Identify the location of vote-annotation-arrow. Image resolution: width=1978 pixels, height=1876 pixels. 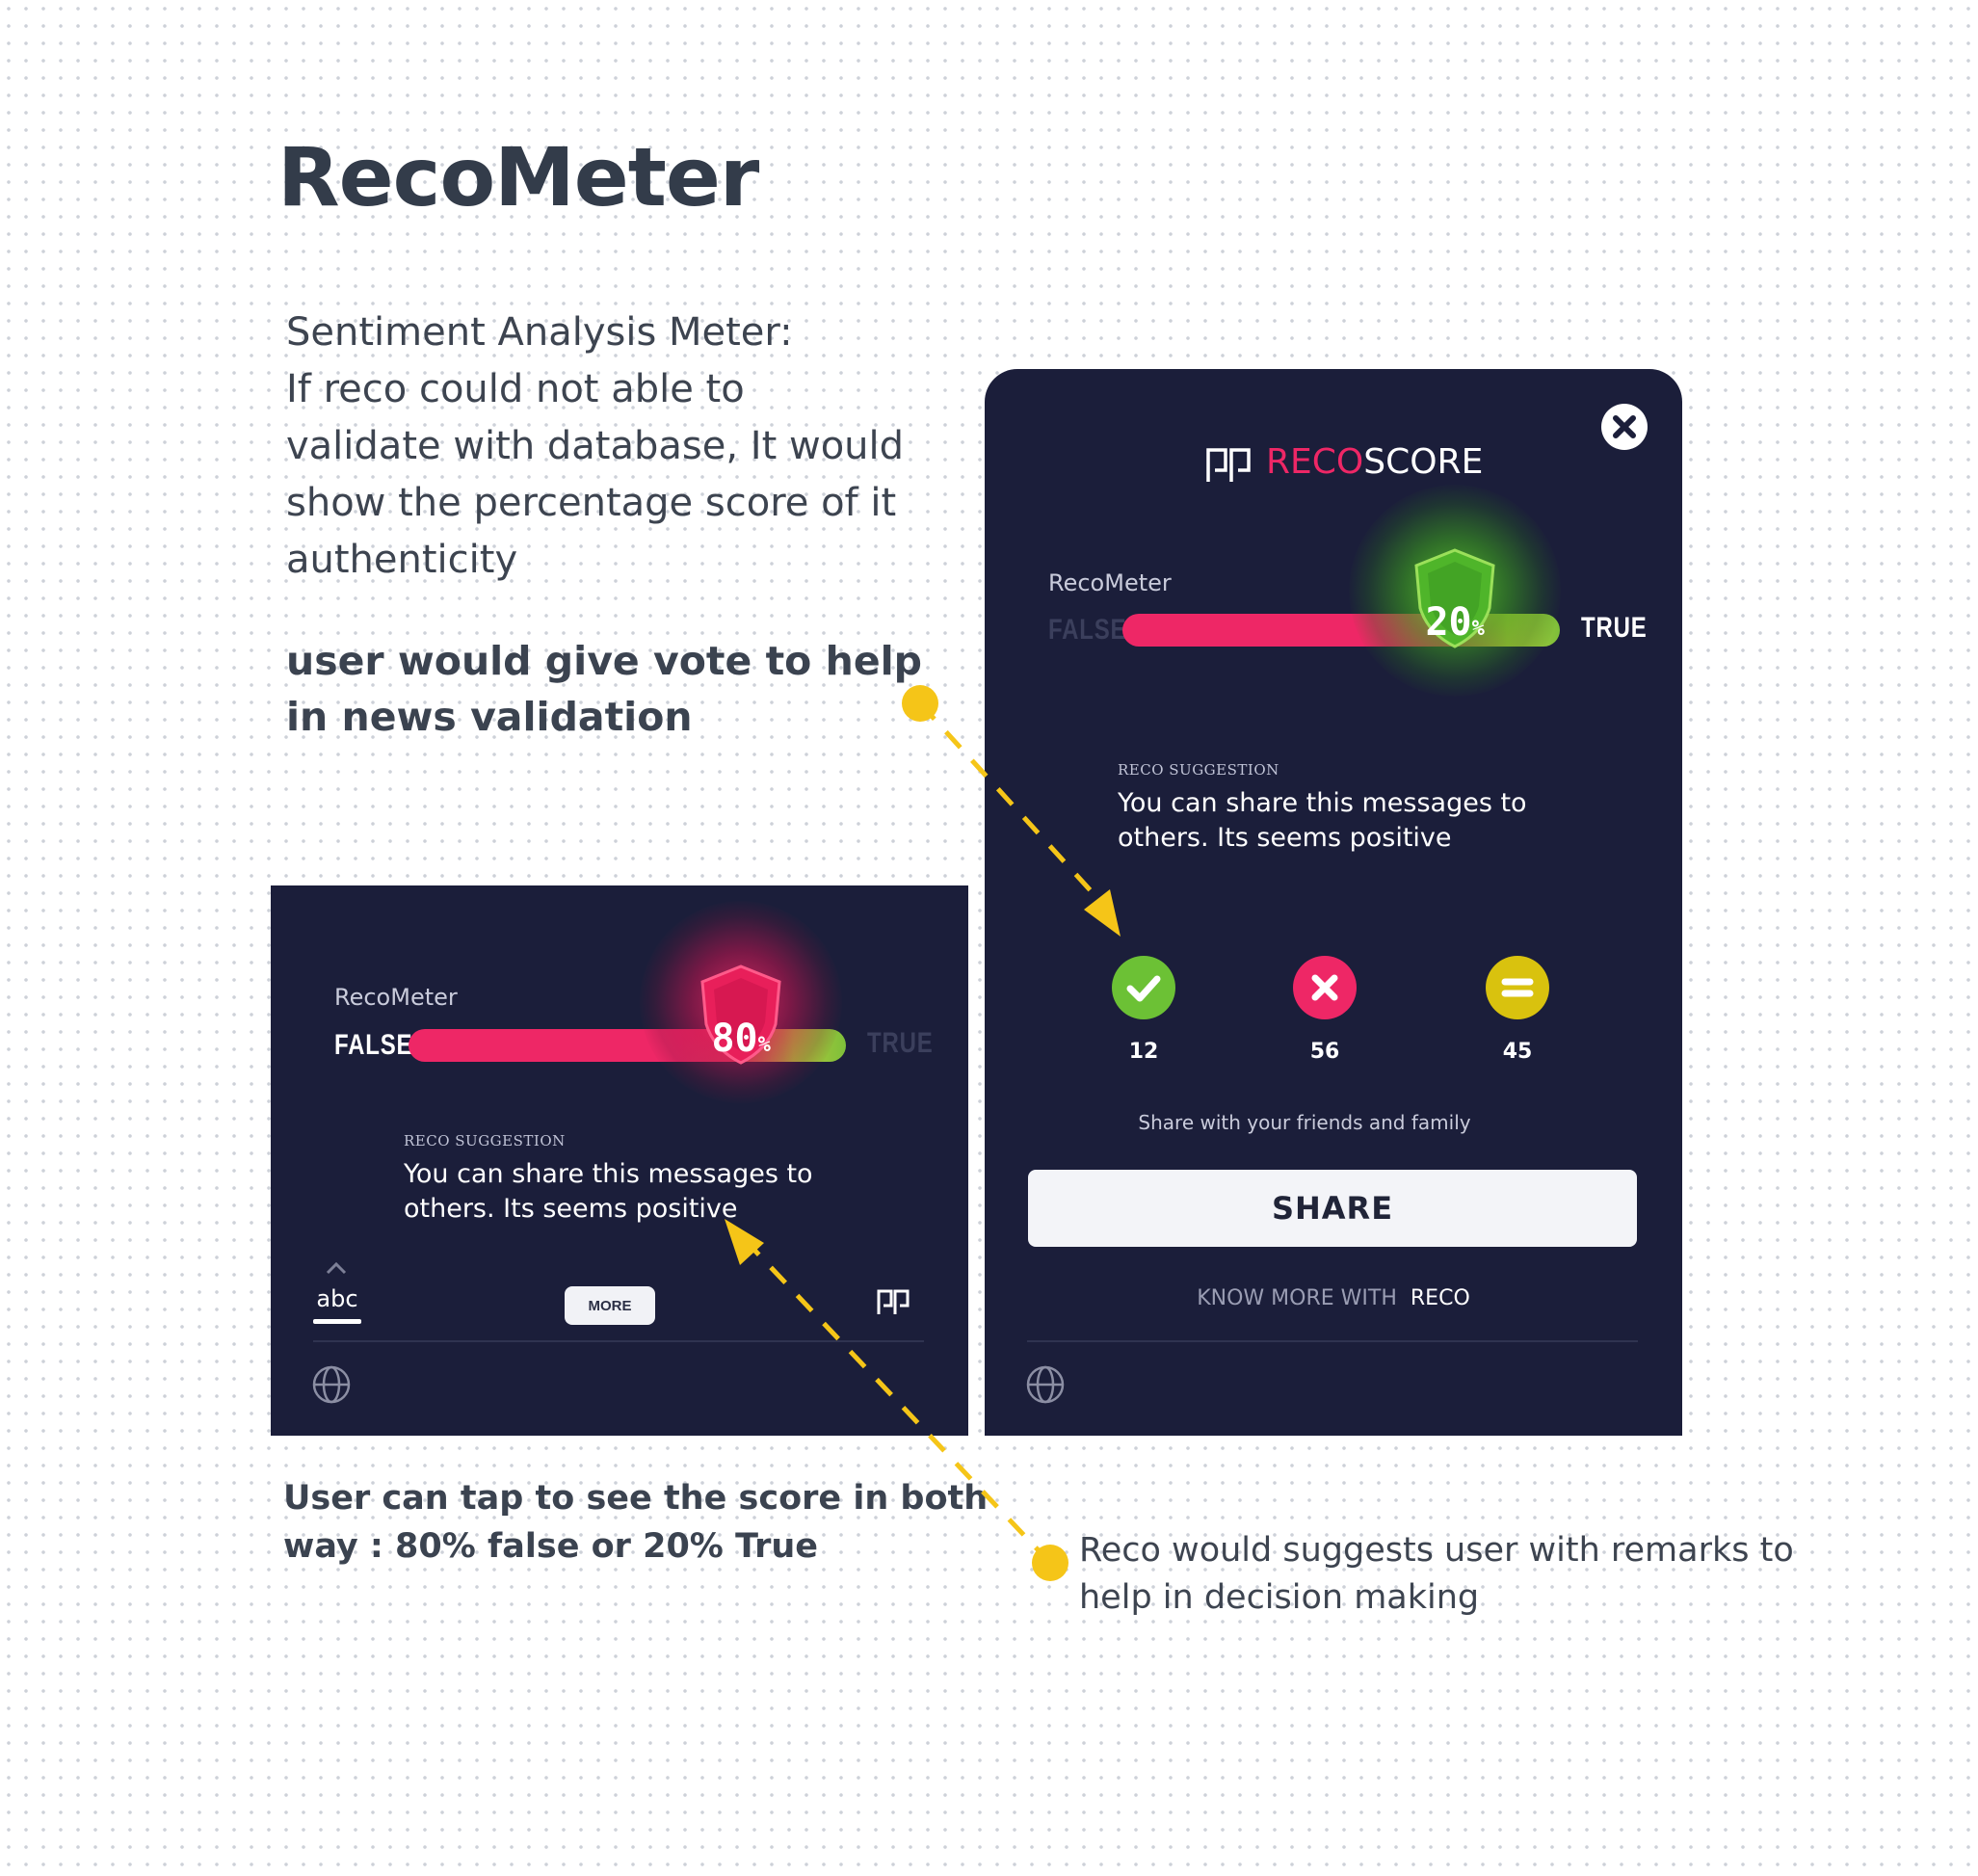
(1011, 811).